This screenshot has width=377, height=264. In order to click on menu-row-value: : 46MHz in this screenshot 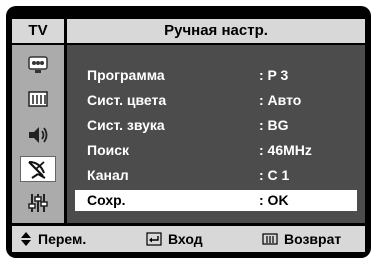, I will do `click(285, 150)`.